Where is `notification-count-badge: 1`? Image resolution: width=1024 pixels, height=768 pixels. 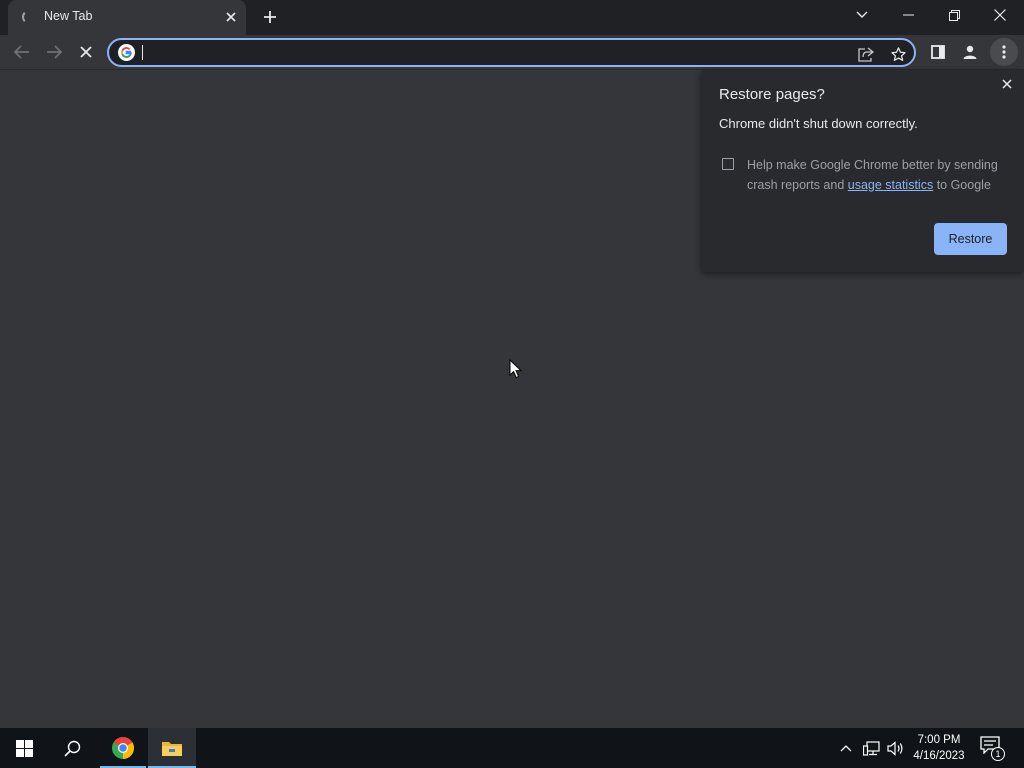
notification-count-badge: 1 is located at coordinates (998, 754).